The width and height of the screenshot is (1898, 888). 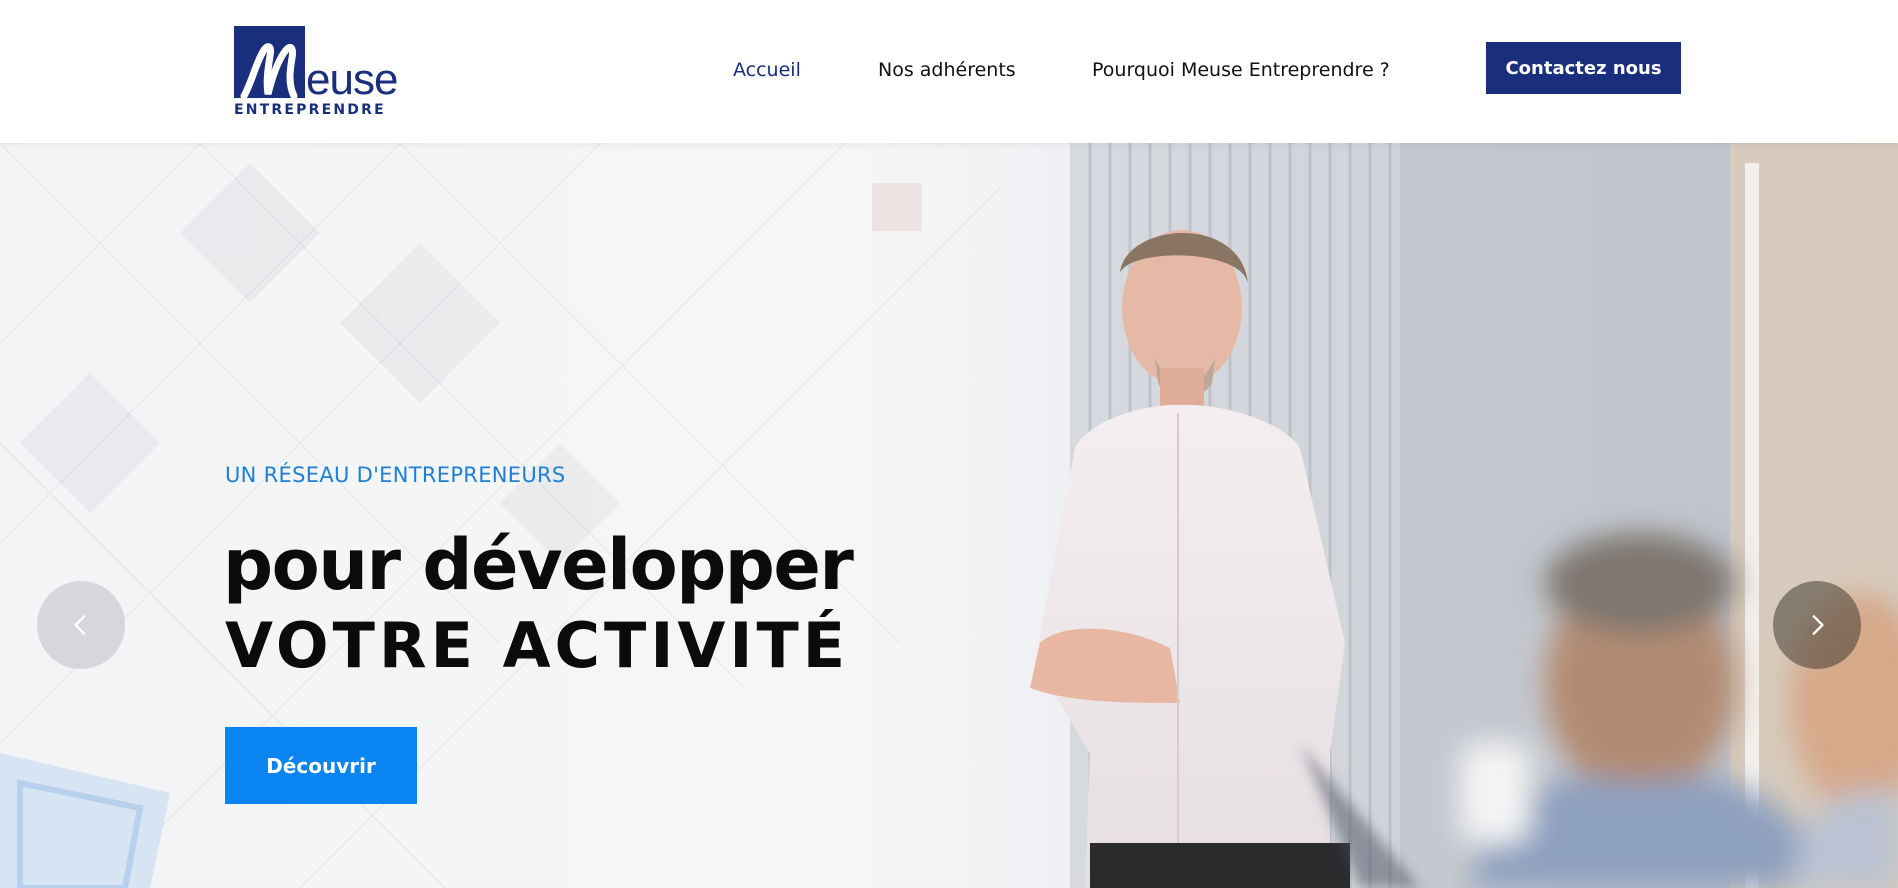 I want to click on nav-item-nos-adherents: Nos adhérents, so click(x=947, y=70).